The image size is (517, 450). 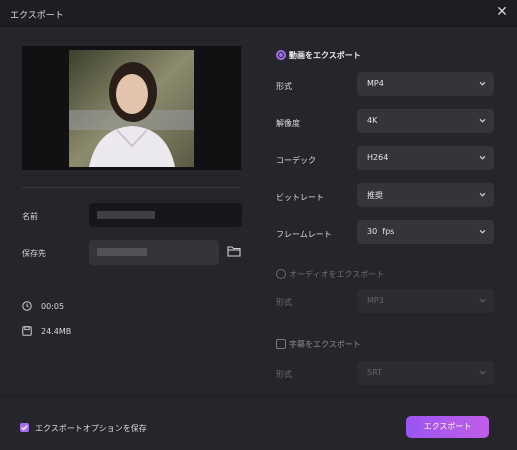 What do you see at coordinates (304, 234) in the screenshot?
I see `framerate-label: フレームレート` at bounding box center [304, 234].